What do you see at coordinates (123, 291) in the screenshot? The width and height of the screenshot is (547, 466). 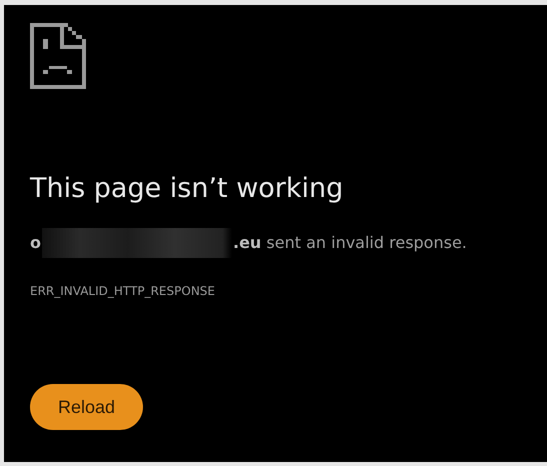 I see `error-code: ERR_INVALID_HTTP_RESPONSE` at bounding box center [123, 291].